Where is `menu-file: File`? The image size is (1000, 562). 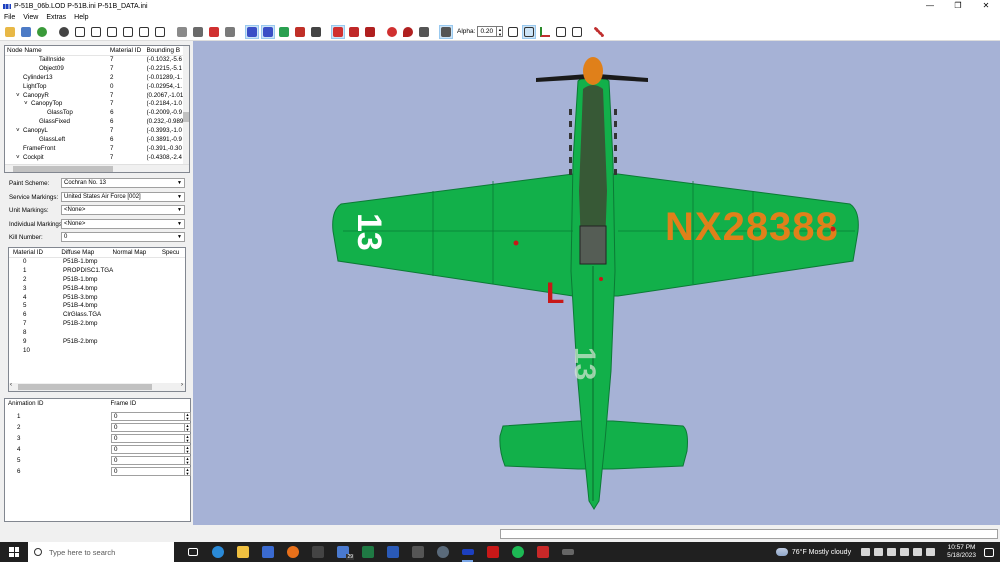
menu-file: File is located at coordinates (9, 17).